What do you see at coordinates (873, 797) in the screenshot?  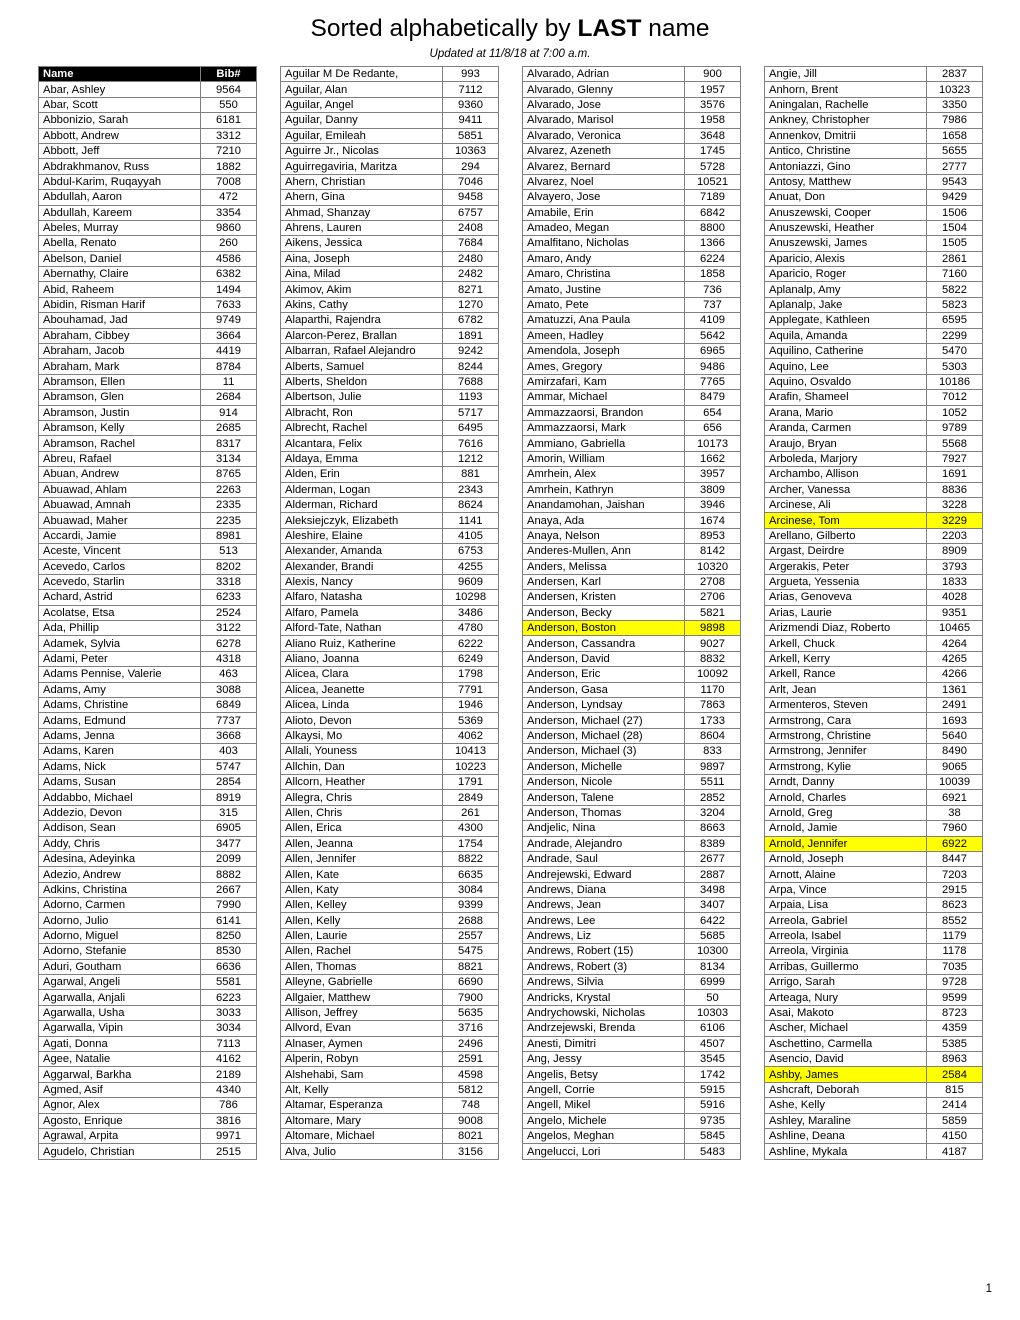 I see `table-row: Arnold, Charles 6921` at bounding box center [873, 797].